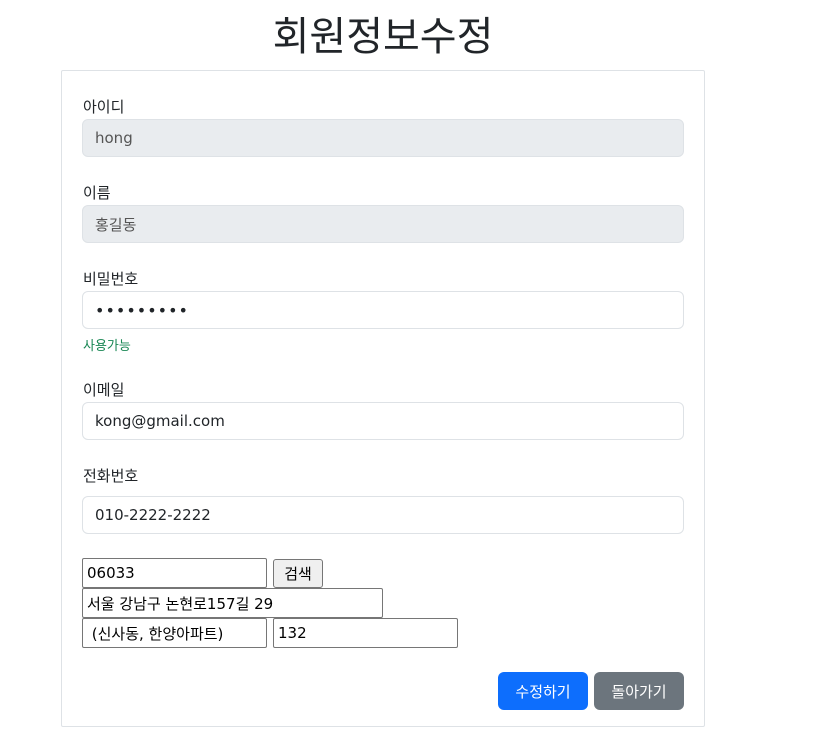 The height and width of the screenshot is (746, 830). Describe the element at coordinates (383, 421) in the screenshot. I see `email-field` at that location.